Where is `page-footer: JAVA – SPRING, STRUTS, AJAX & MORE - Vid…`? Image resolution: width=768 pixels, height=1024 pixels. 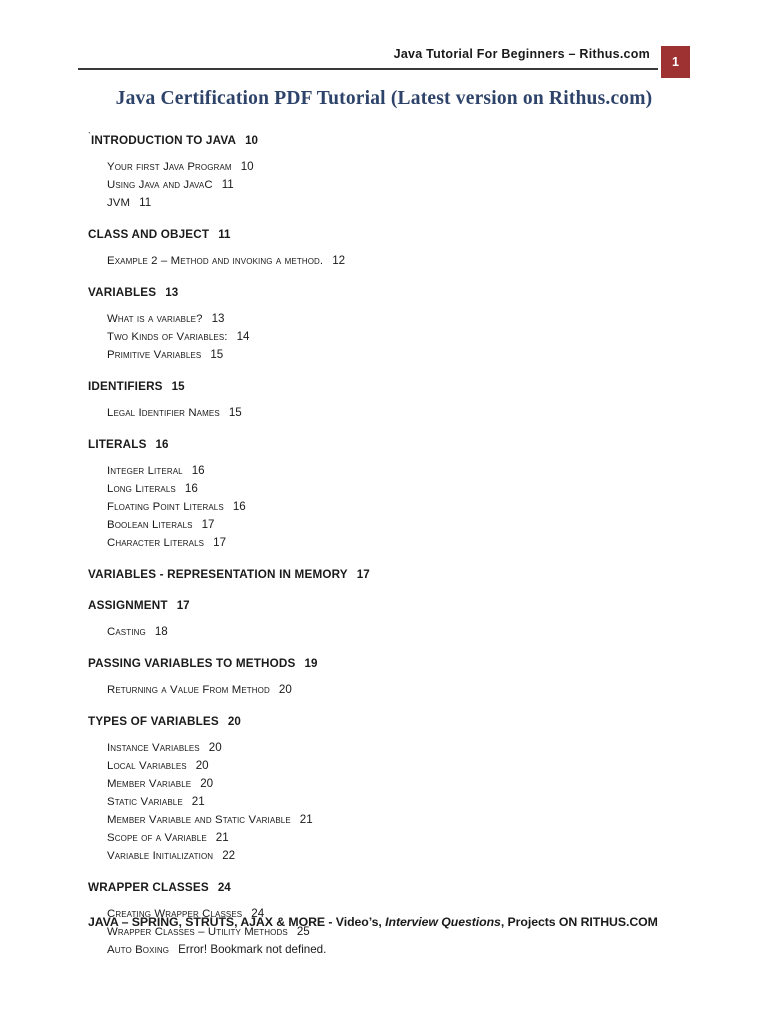
page-footer: JAVA – SPRING, STRUTS, AJAX & MORE - Vid… is located at coordinates (373, 922).